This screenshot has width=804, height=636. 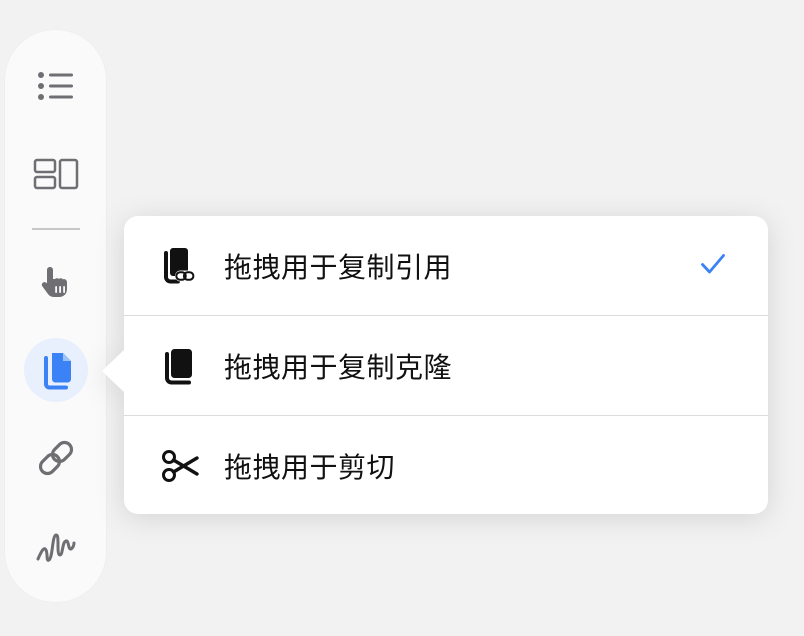 I want to click on squiggle-icon, so click(x=56, y=546).